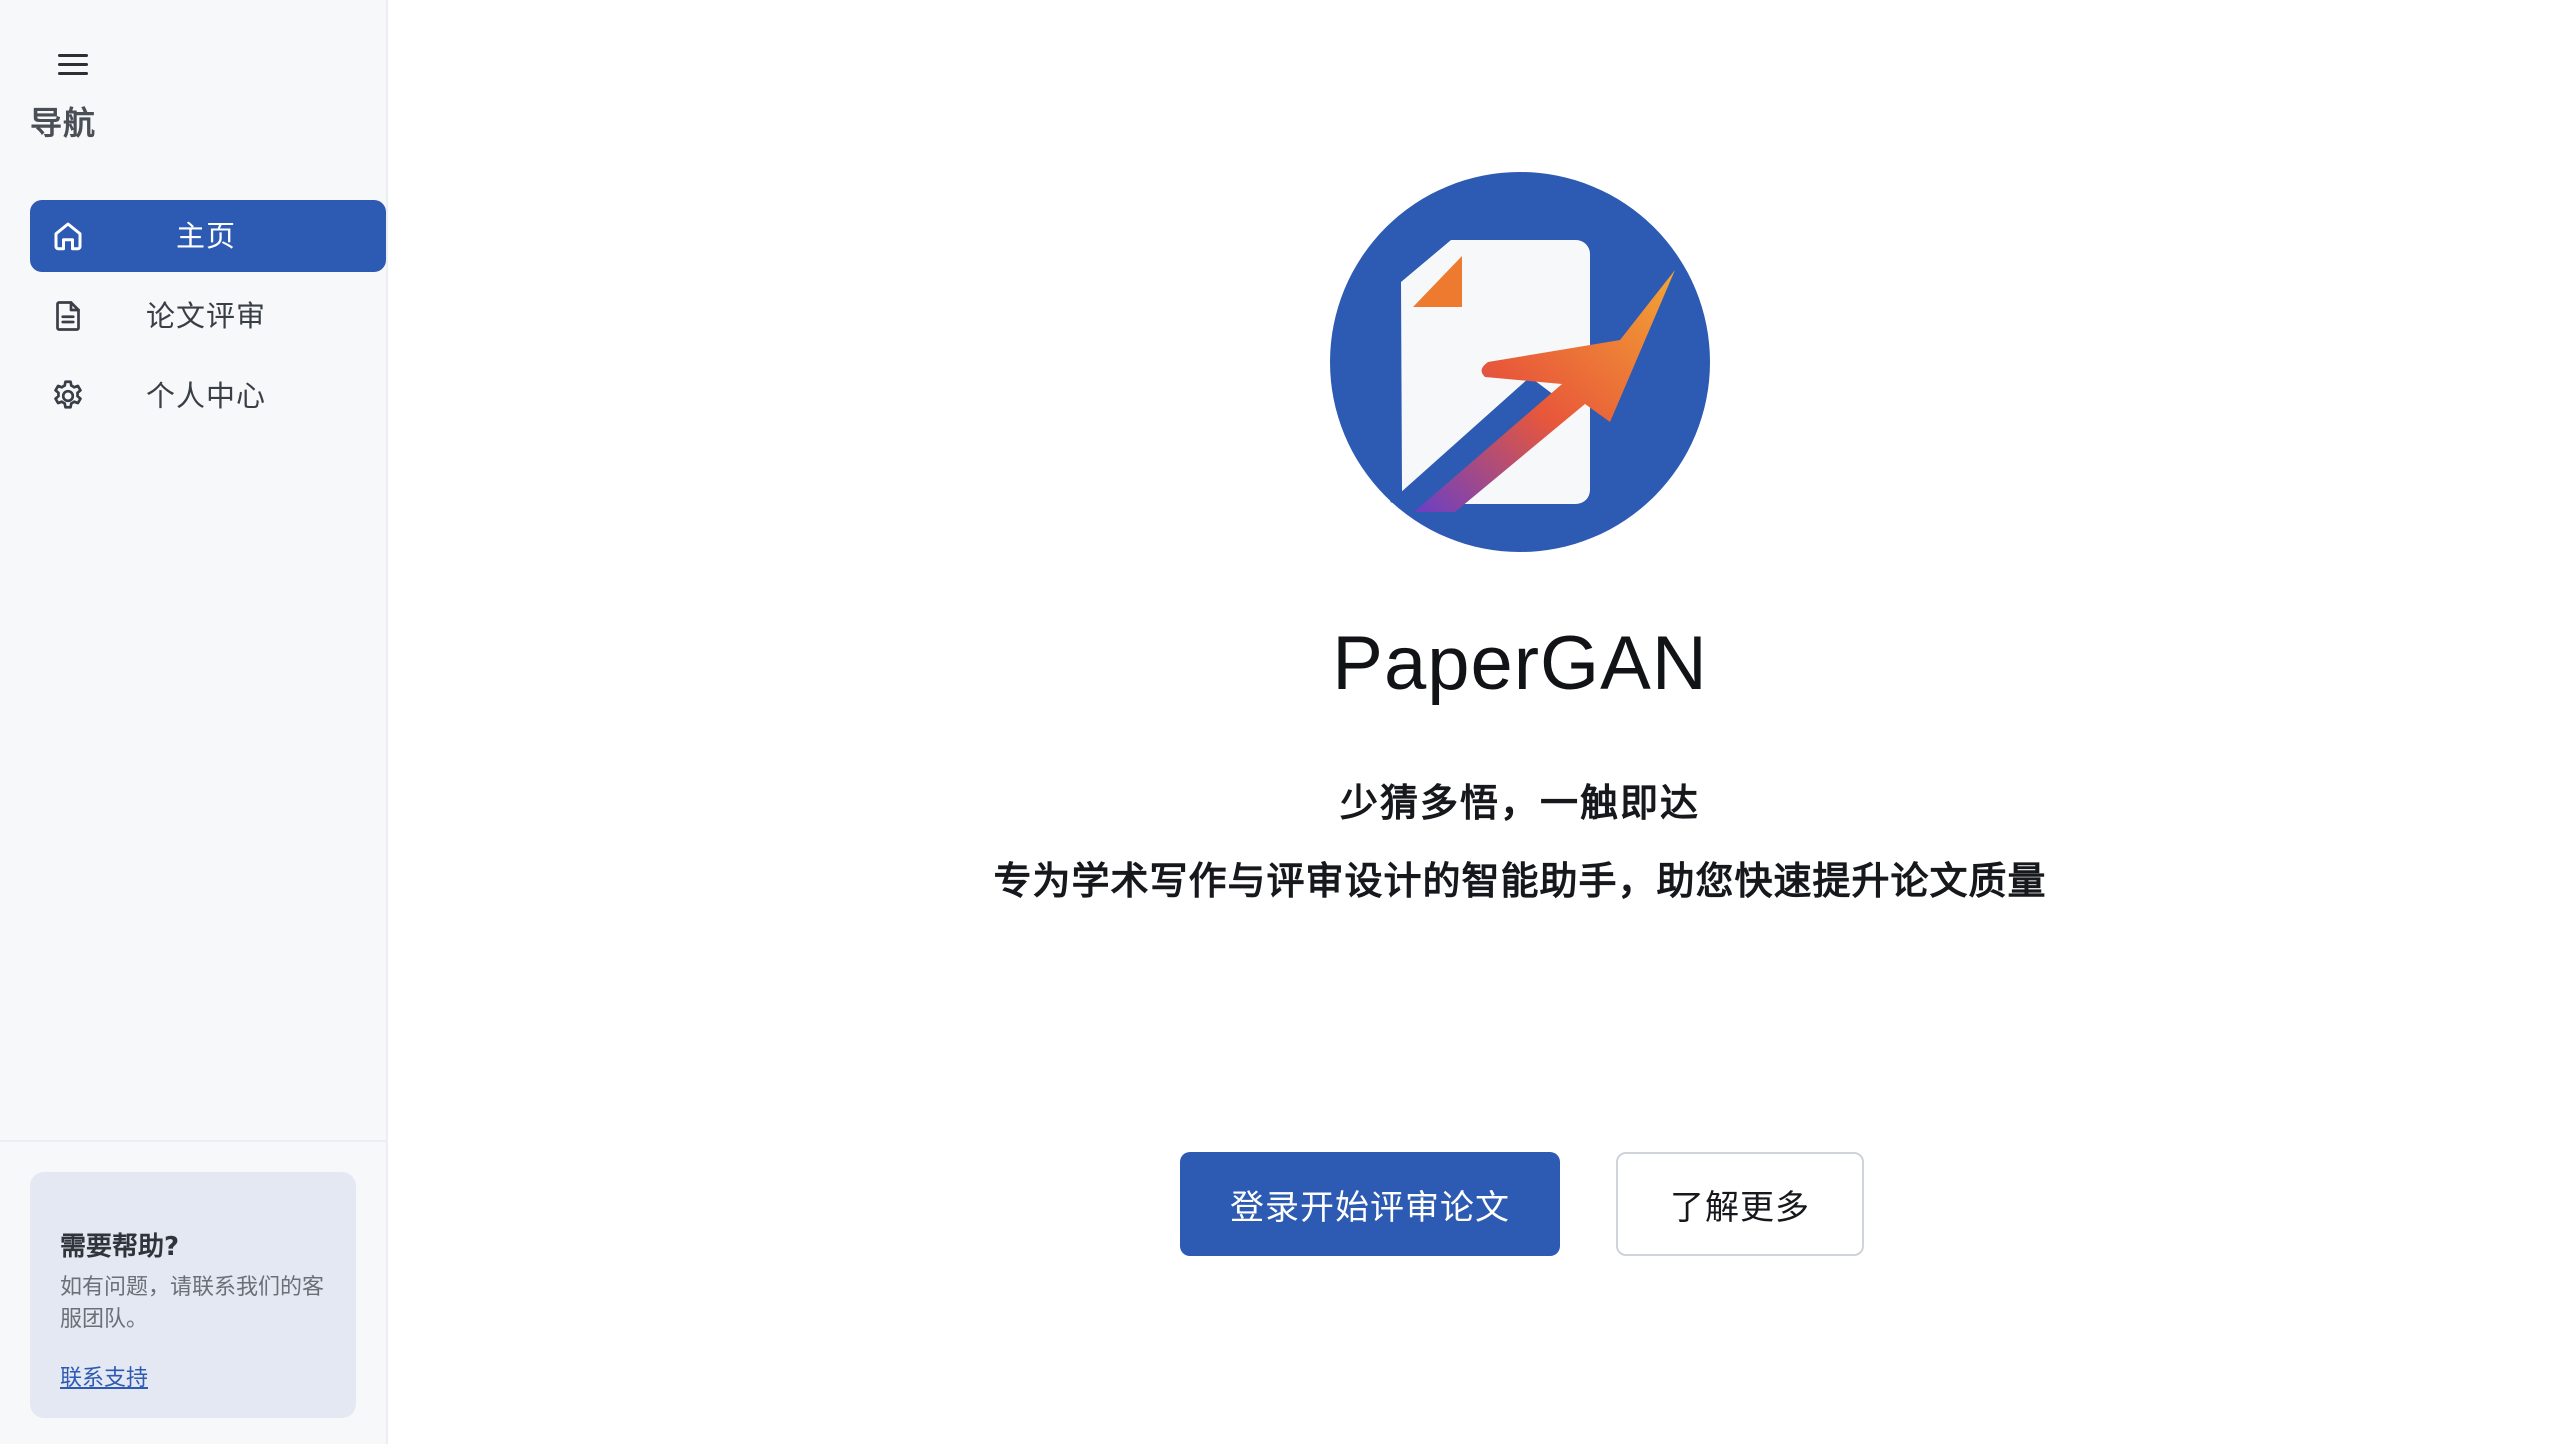 This screenshot has width=2568, height=1444. I want to click on tagline: 少猜多悟，一触即达, so click(1519, 803).